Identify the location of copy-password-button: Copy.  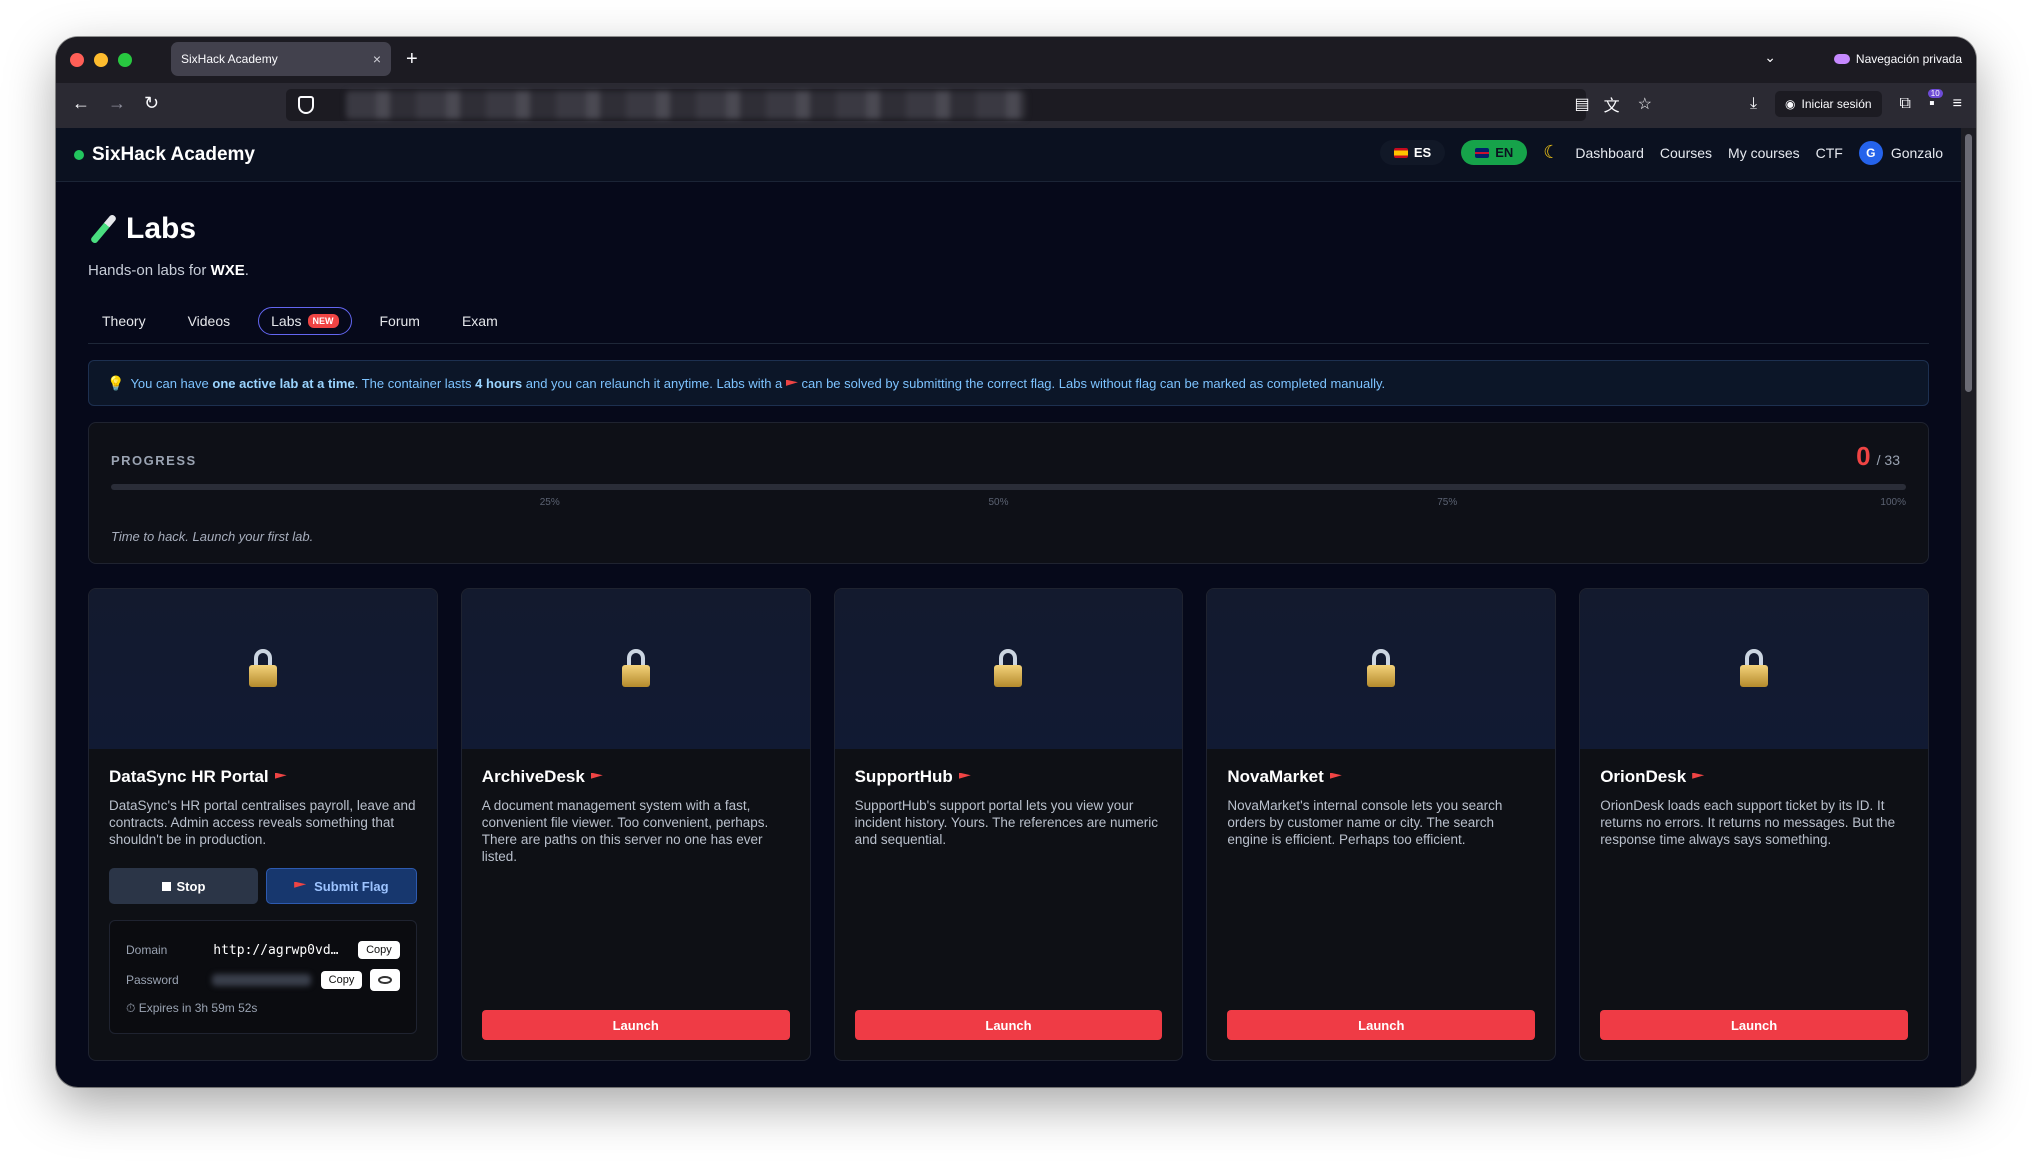
(341, 980).